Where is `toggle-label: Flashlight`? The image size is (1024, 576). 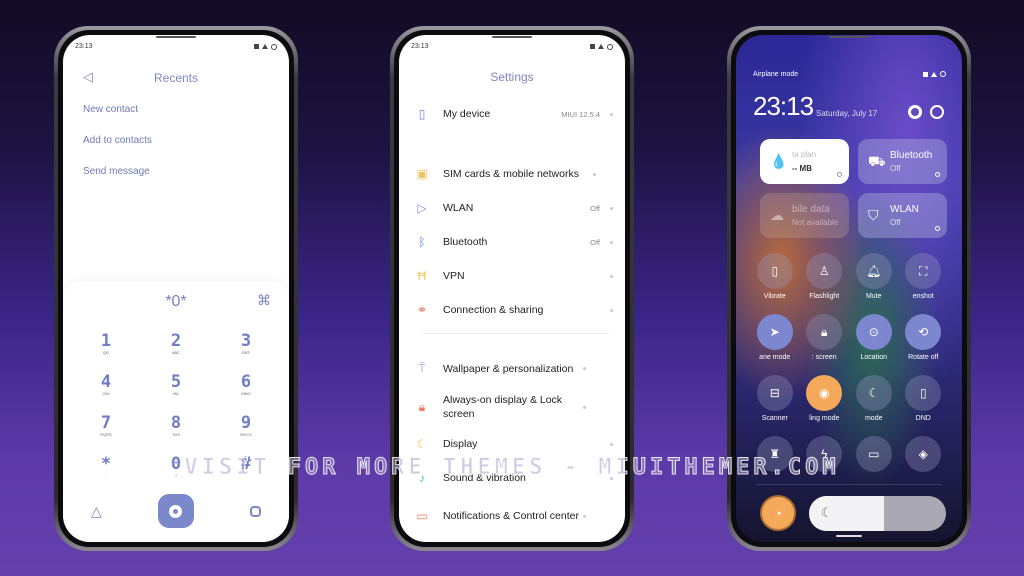 toggle-label: Flashlight is located at coordinates (824, 296).